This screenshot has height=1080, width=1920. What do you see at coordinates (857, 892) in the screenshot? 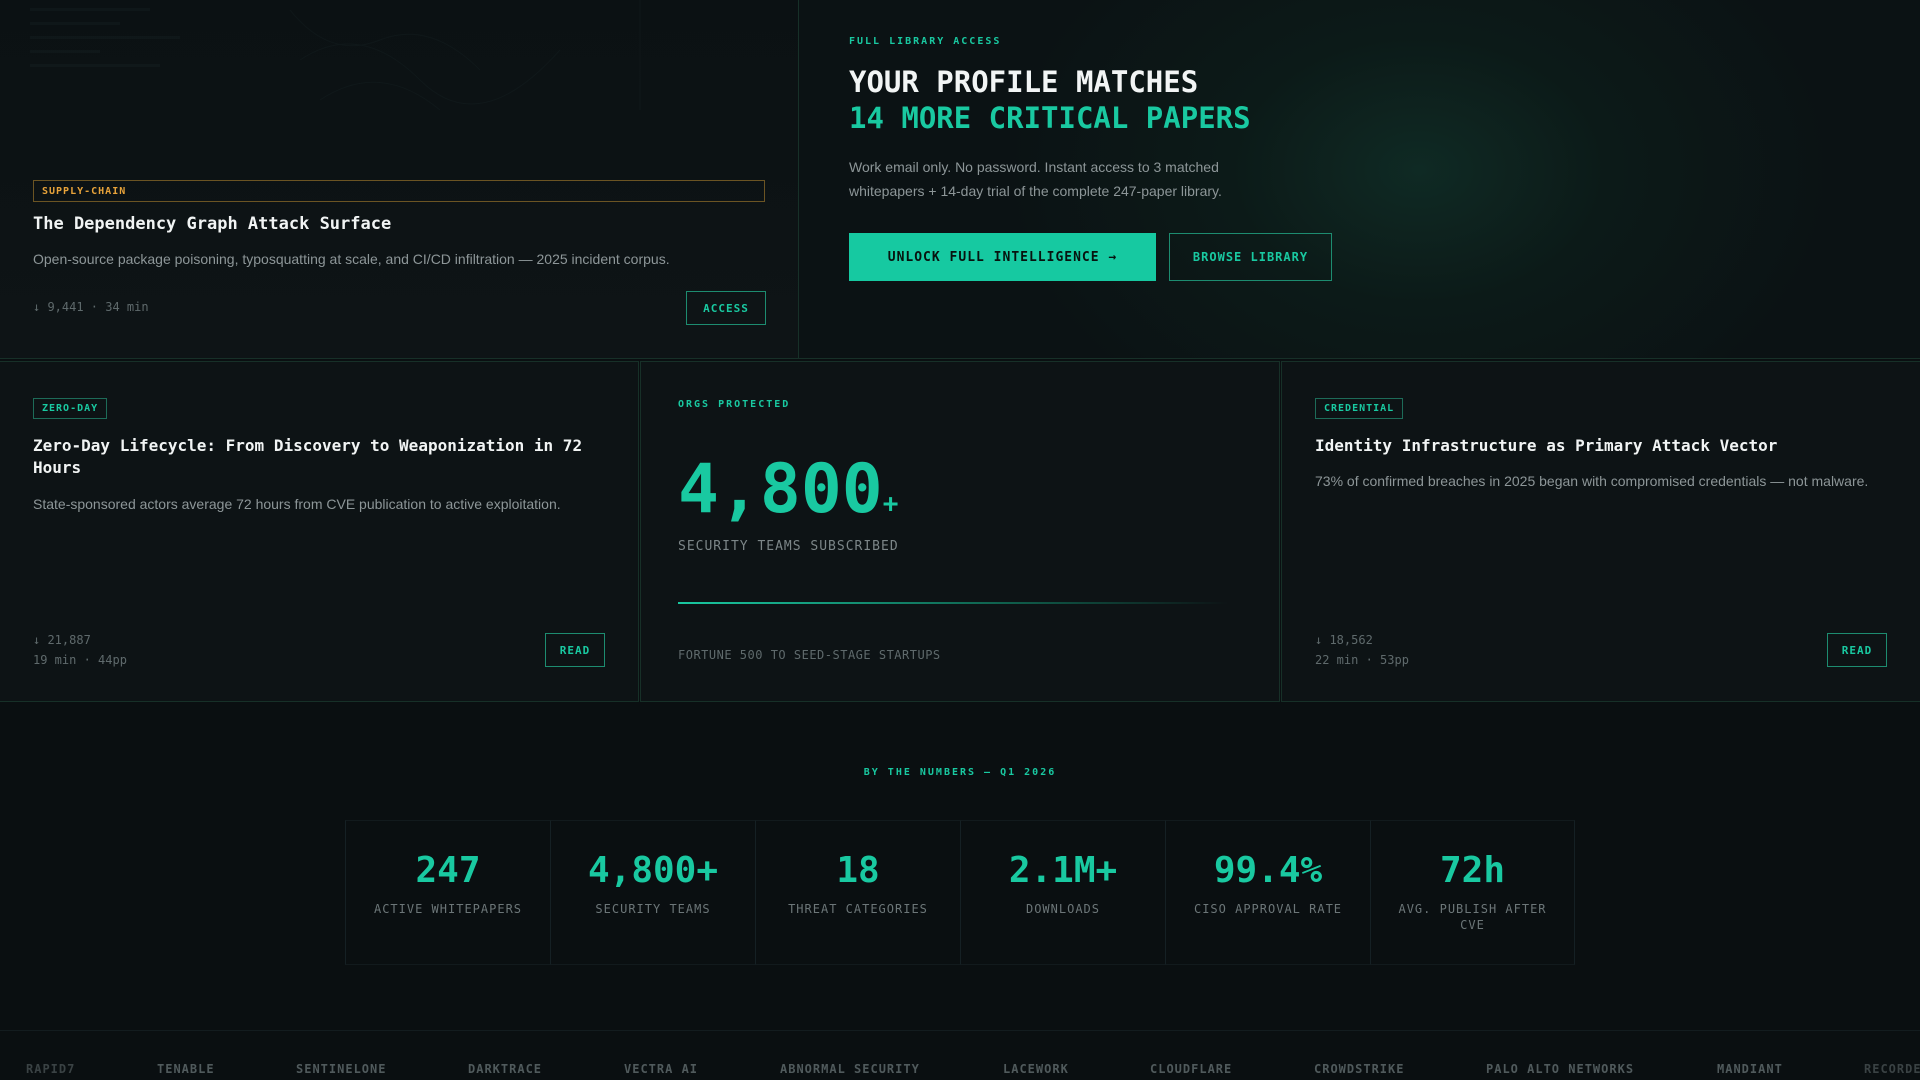
I see `stat-threat-categories: 18 THREAT CATEGORIES` at bounding box center [857, 892].